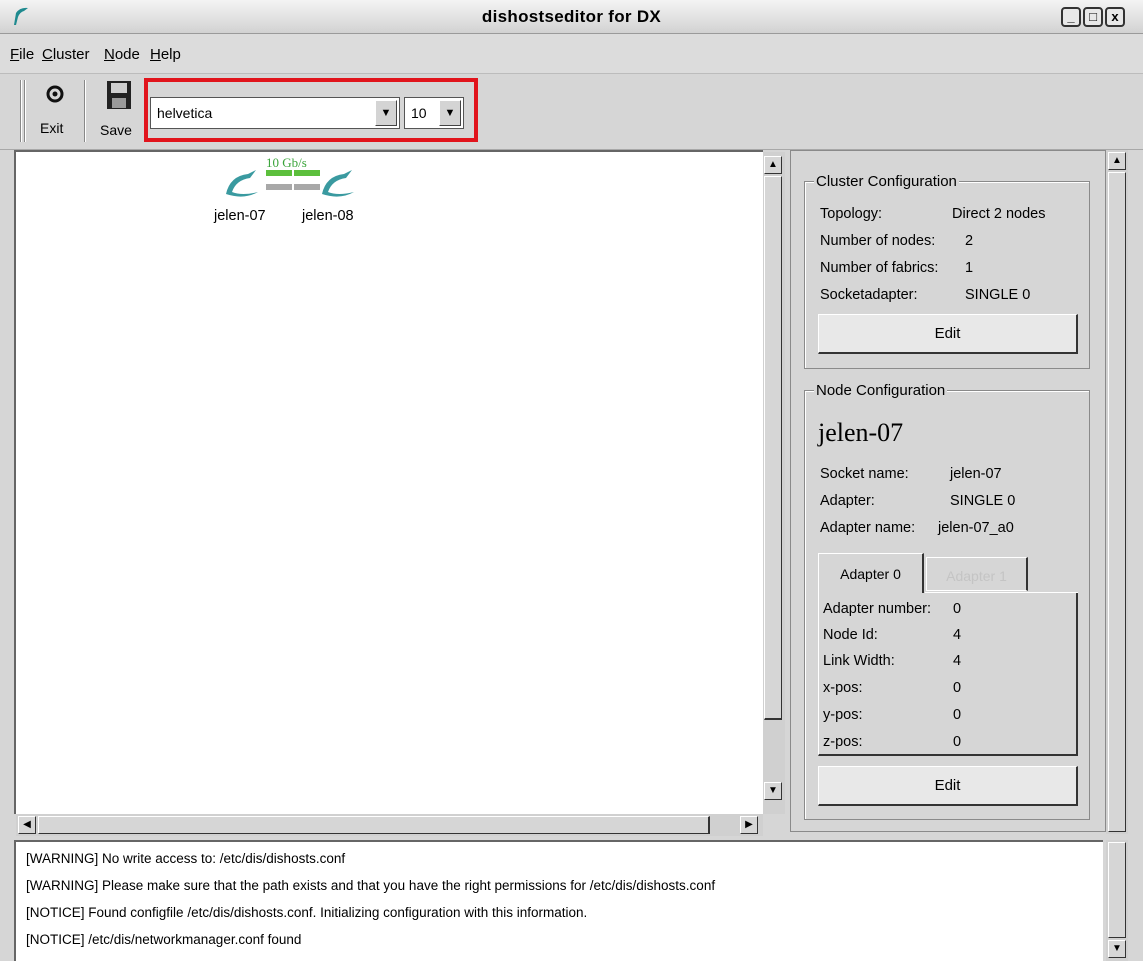 Image resolution: width=1143 pixels, height=961 pixels. I want to click on adapter-label: Adapter:, so click(847, 501).